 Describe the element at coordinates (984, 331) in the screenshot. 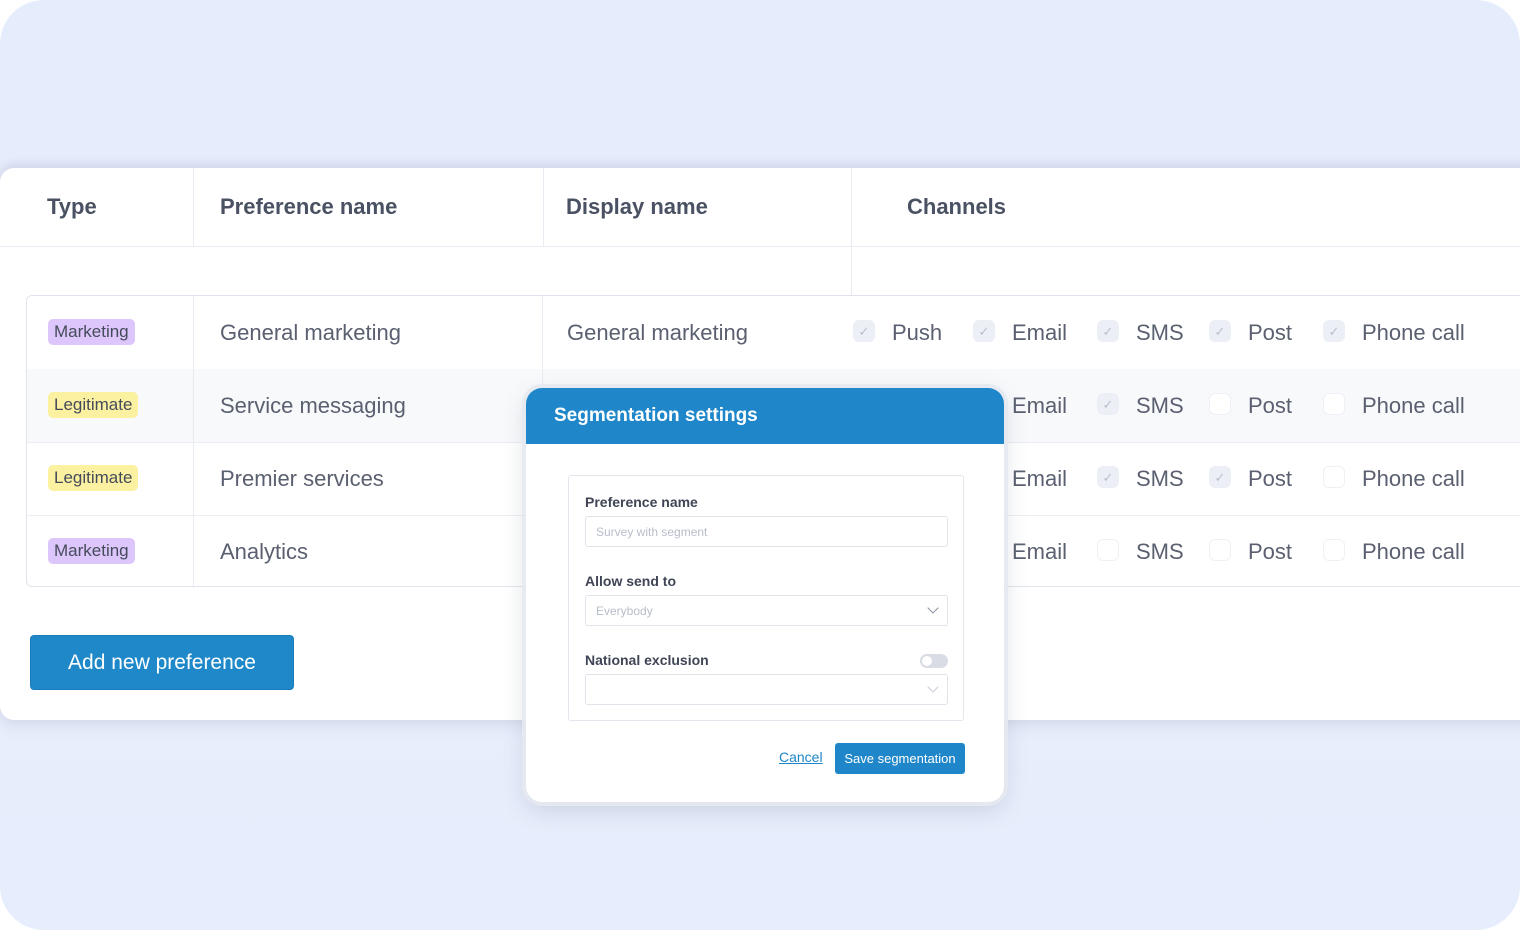

I see `channel-checkbox-email: ✓` at that location.